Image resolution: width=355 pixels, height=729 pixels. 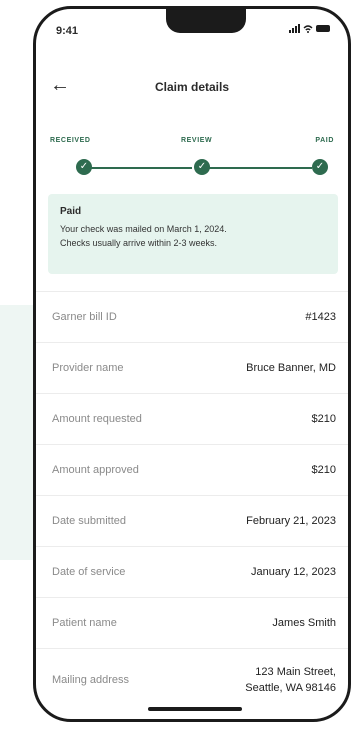 I want to click on detail-value: January 12, 2023, so click(x=293, y=572).